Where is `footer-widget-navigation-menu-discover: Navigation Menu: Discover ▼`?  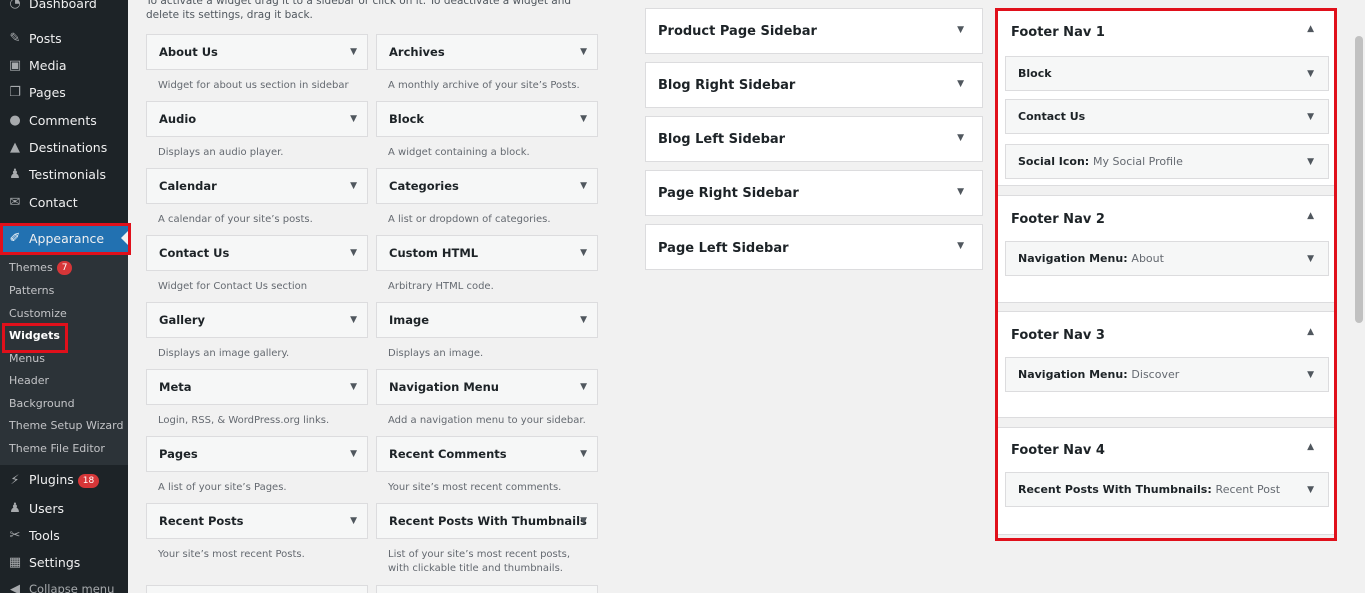 footer-widget-navigation-menu-discover: Navigation Menu: Discover ▼ is located at coordinates (1167, 374).